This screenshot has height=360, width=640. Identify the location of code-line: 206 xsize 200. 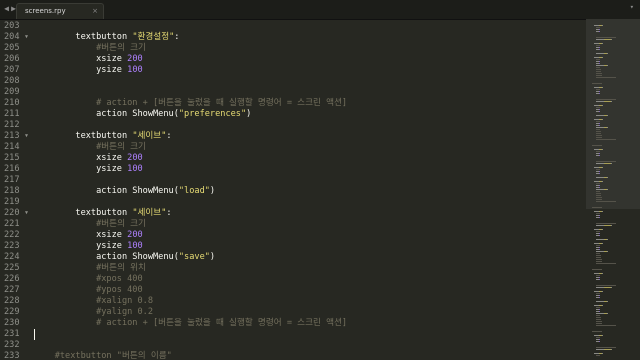
(293, 59).